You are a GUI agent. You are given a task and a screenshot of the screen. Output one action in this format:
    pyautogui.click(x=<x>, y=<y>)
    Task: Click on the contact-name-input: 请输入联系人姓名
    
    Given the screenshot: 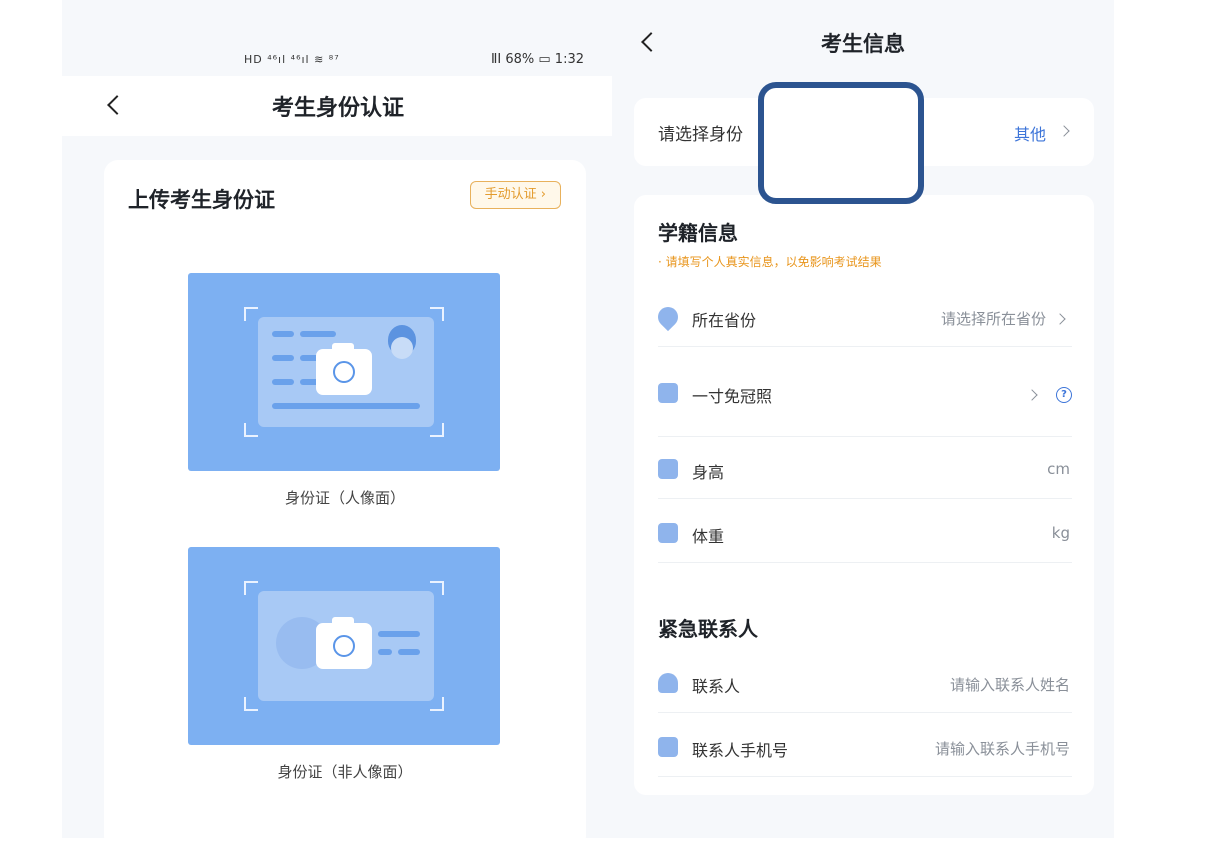 What is the action you would take?
    pyautogui.click(x=1010, y=684)
    